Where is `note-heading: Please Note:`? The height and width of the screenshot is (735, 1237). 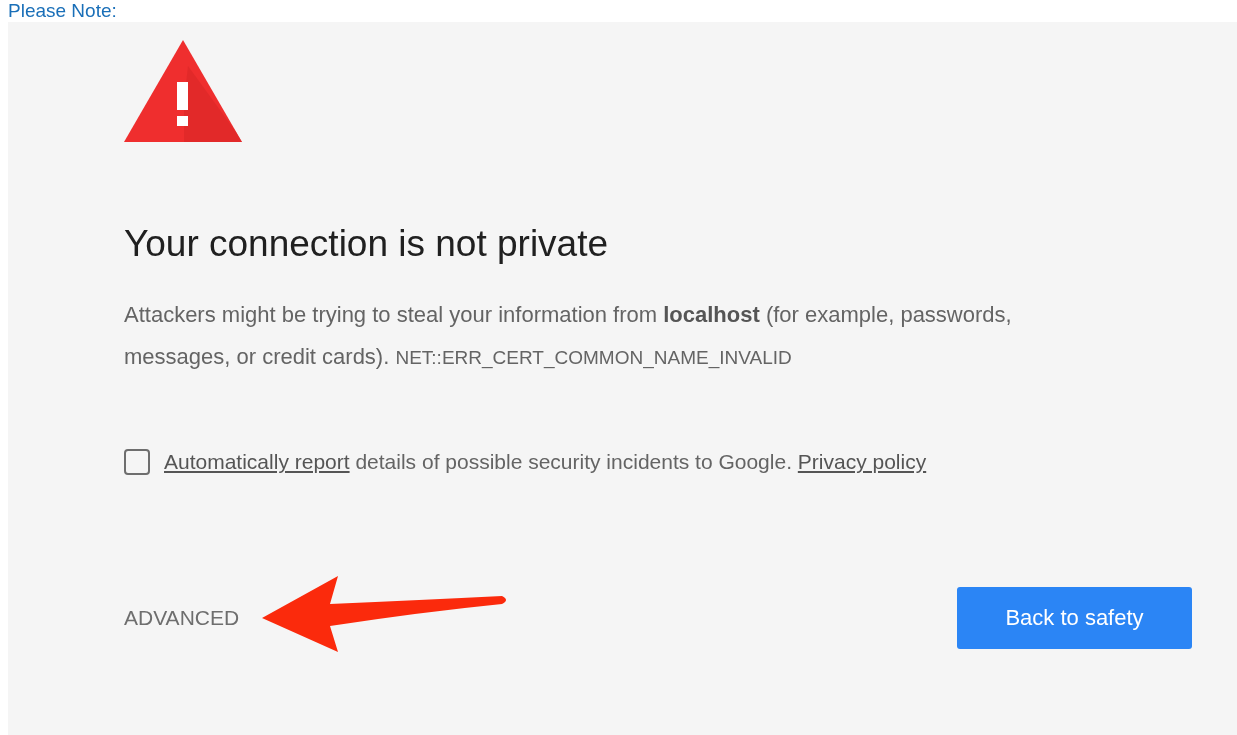 note-heading: Please Note: is located at coordinates (62, 11).